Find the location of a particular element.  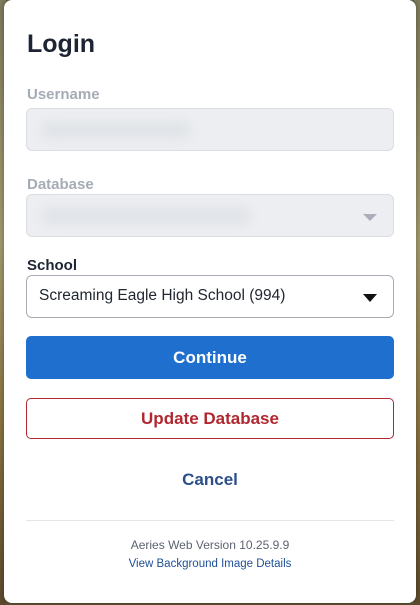

username-field is located at coordinates (210, 129).